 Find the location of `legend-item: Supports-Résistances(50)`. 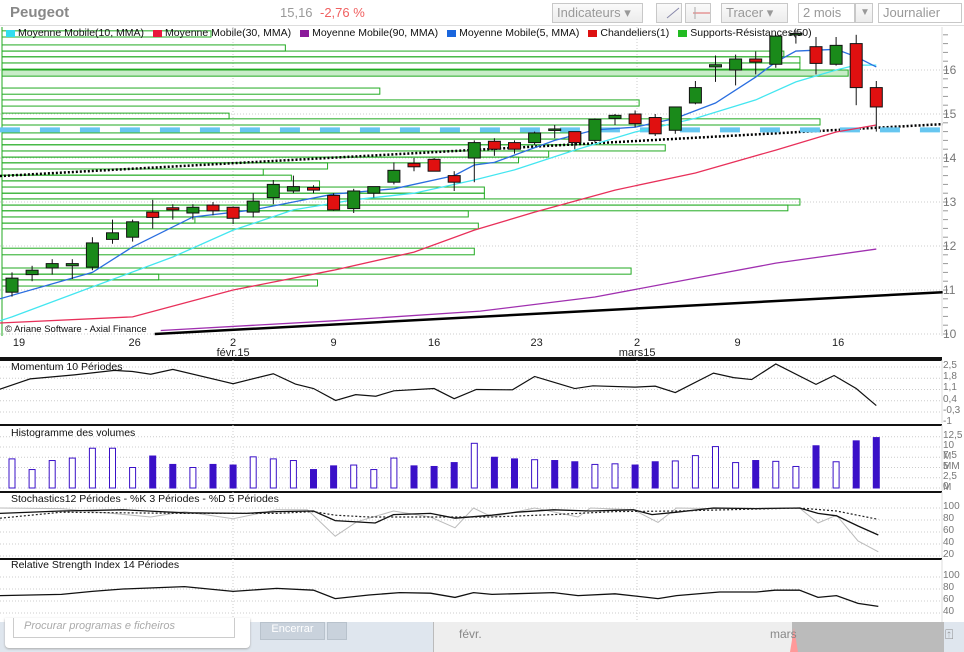

legend-item: Supports-Résistances(50) is located at coordinates (745, 33).